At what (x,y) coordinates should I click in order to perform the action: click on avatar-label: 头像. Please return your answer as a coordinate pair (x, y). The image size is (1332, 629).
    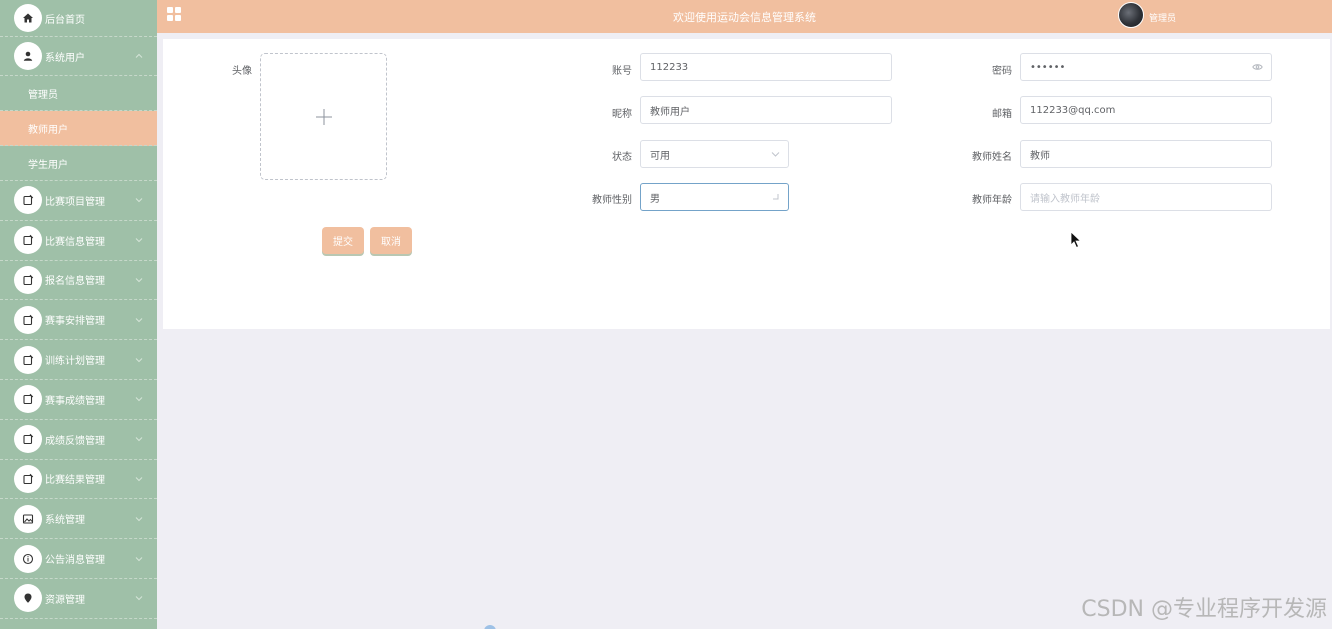
    Looking at the image, I should click on (242, 71).